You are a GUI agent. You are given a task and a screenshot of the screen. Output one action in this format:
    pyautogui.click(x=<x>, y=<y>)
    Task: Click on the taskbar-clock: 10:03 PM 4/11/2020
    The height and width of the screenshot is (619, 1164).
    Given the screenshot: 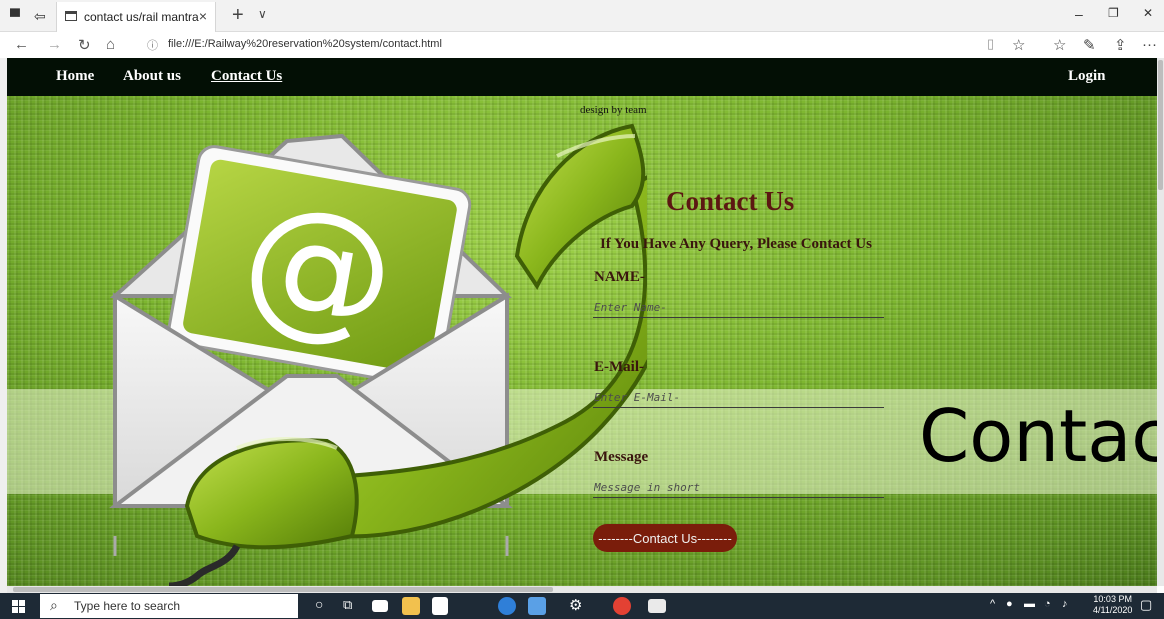 What is the action you would take?
    pyautogui.click(x=1112, y=605)
    